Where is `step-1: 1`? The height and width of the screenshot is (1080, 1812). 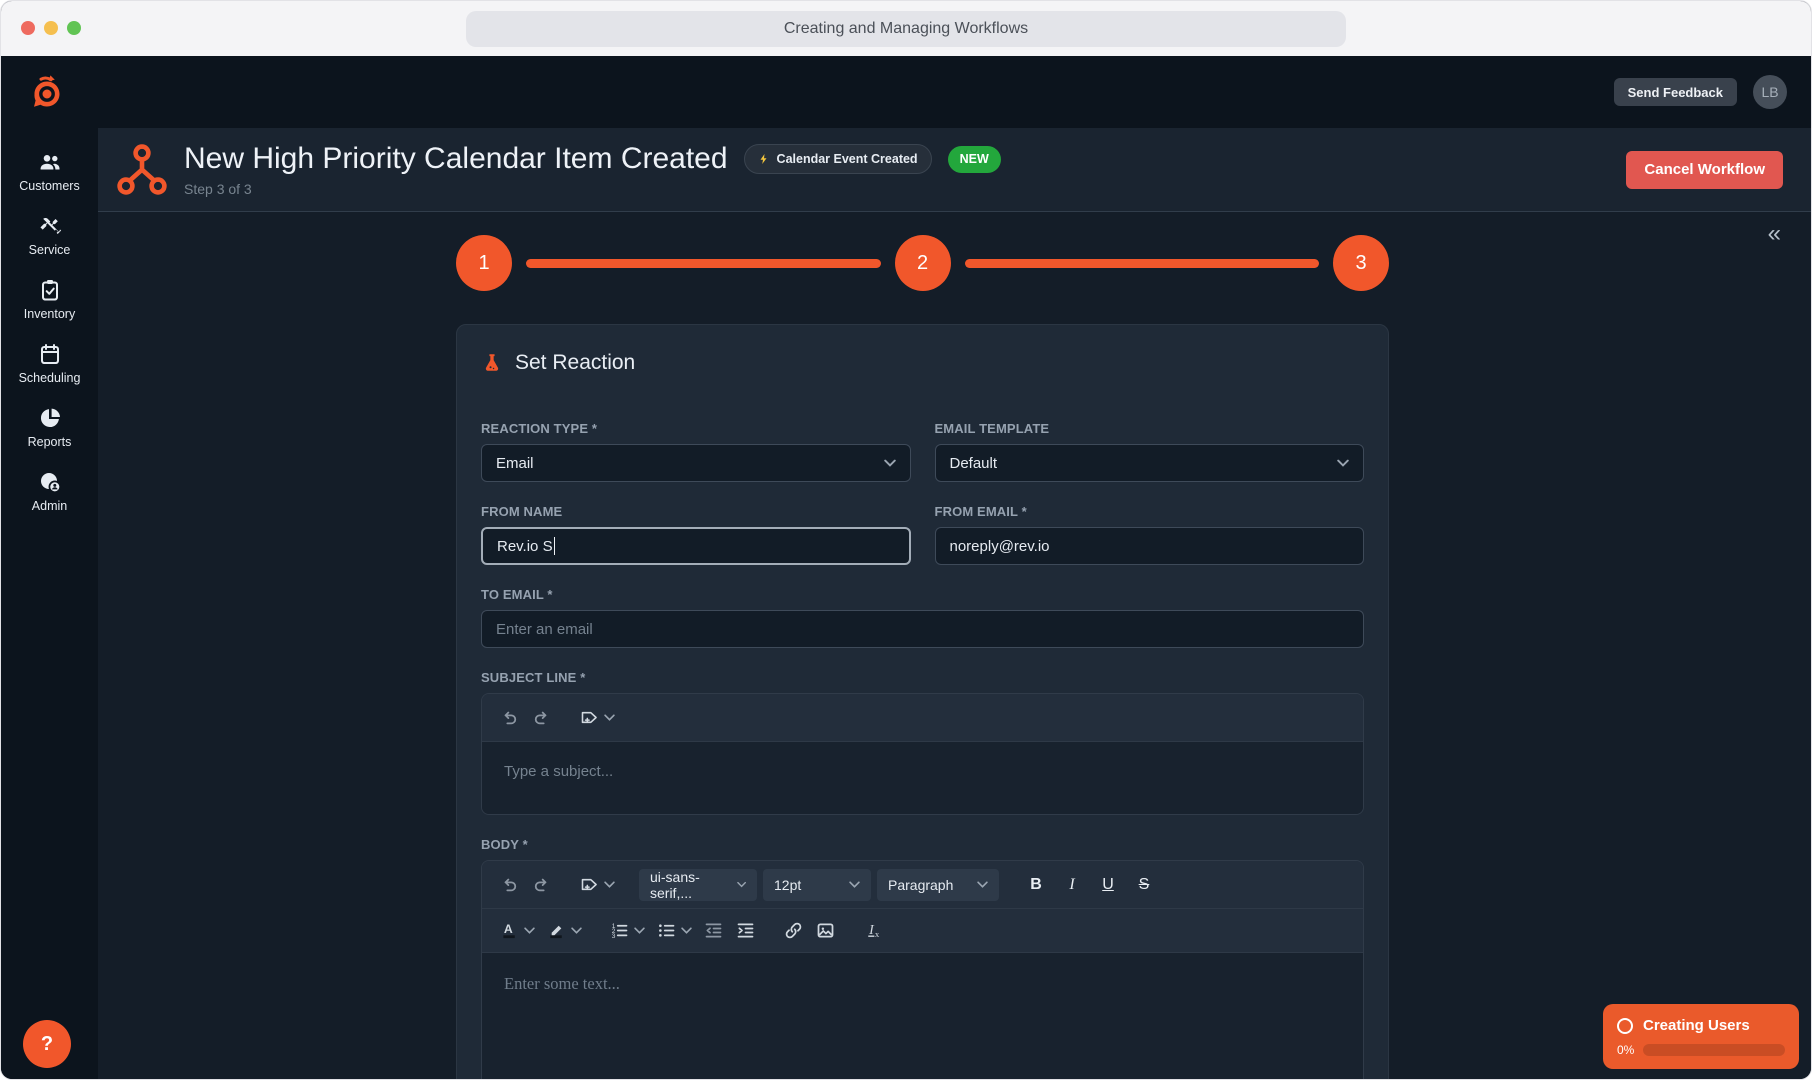
step-1: 1 is located at coordinates (484, 263).